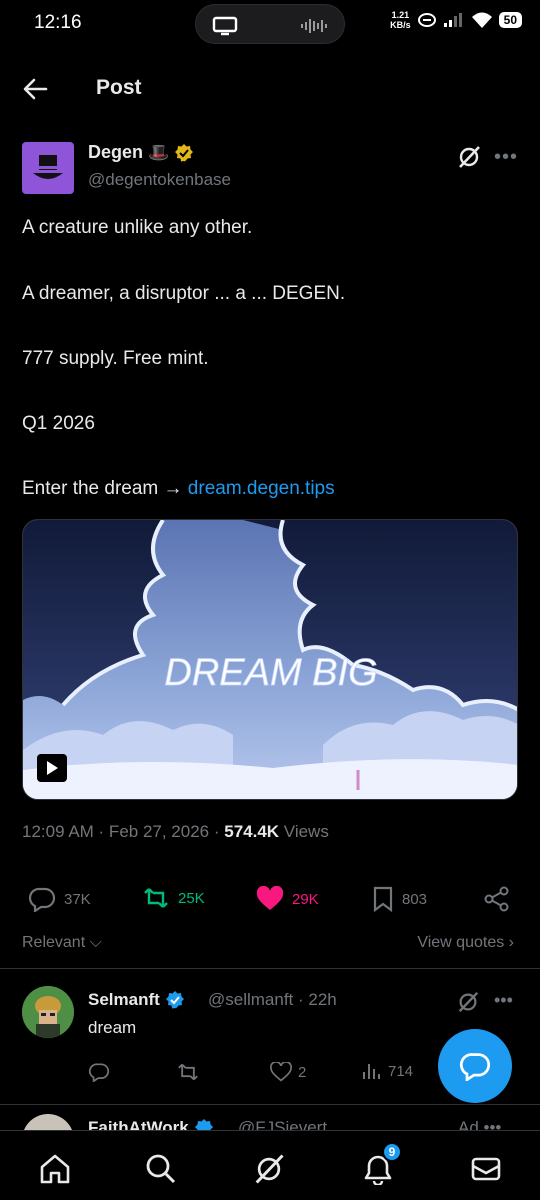  I want to click on wifi-icon, so click(481, 20).